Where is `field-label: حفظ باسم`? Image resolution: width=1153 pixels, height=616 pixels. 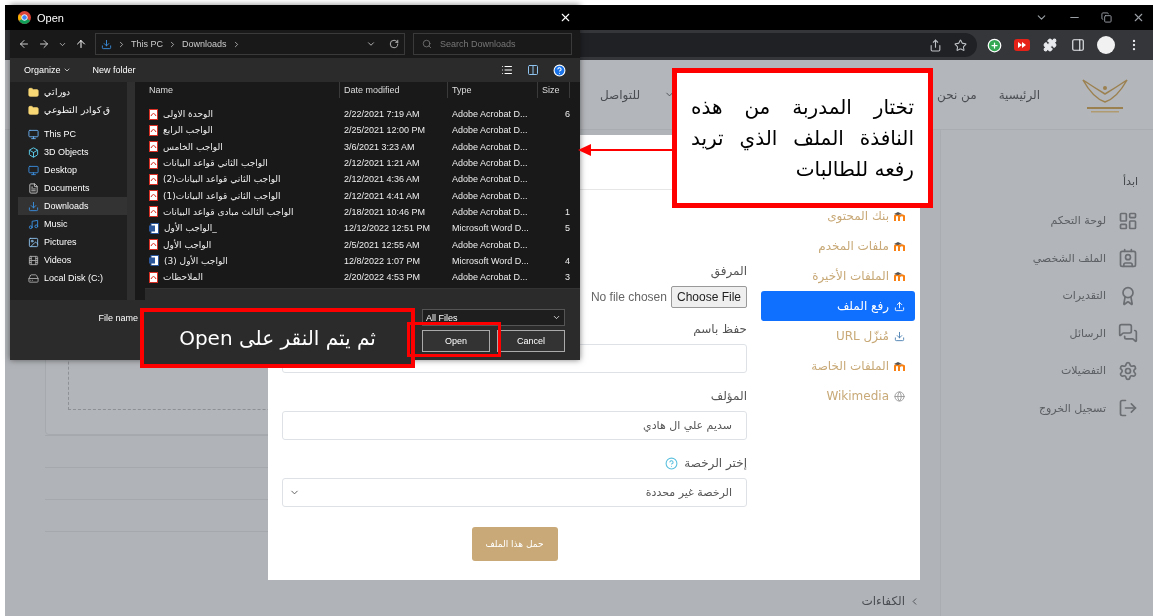
field-label: حفظ باسم is located at coordinates (720, 329).